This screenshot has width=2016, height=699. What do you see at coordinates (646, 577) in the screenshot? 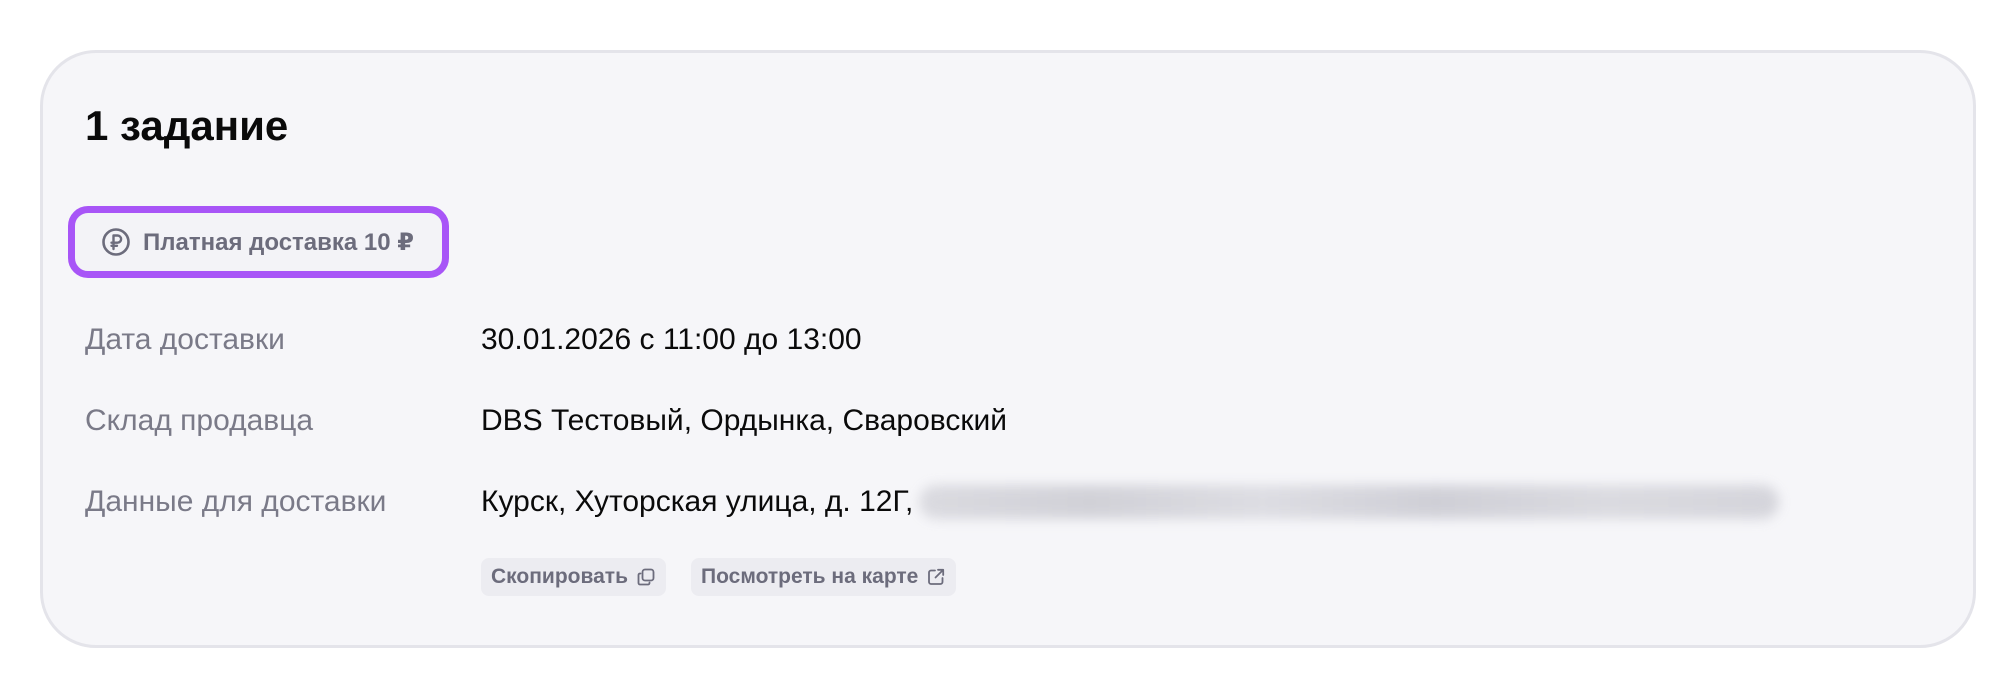
I see `copy-icon` at bounding box center [646, 577].